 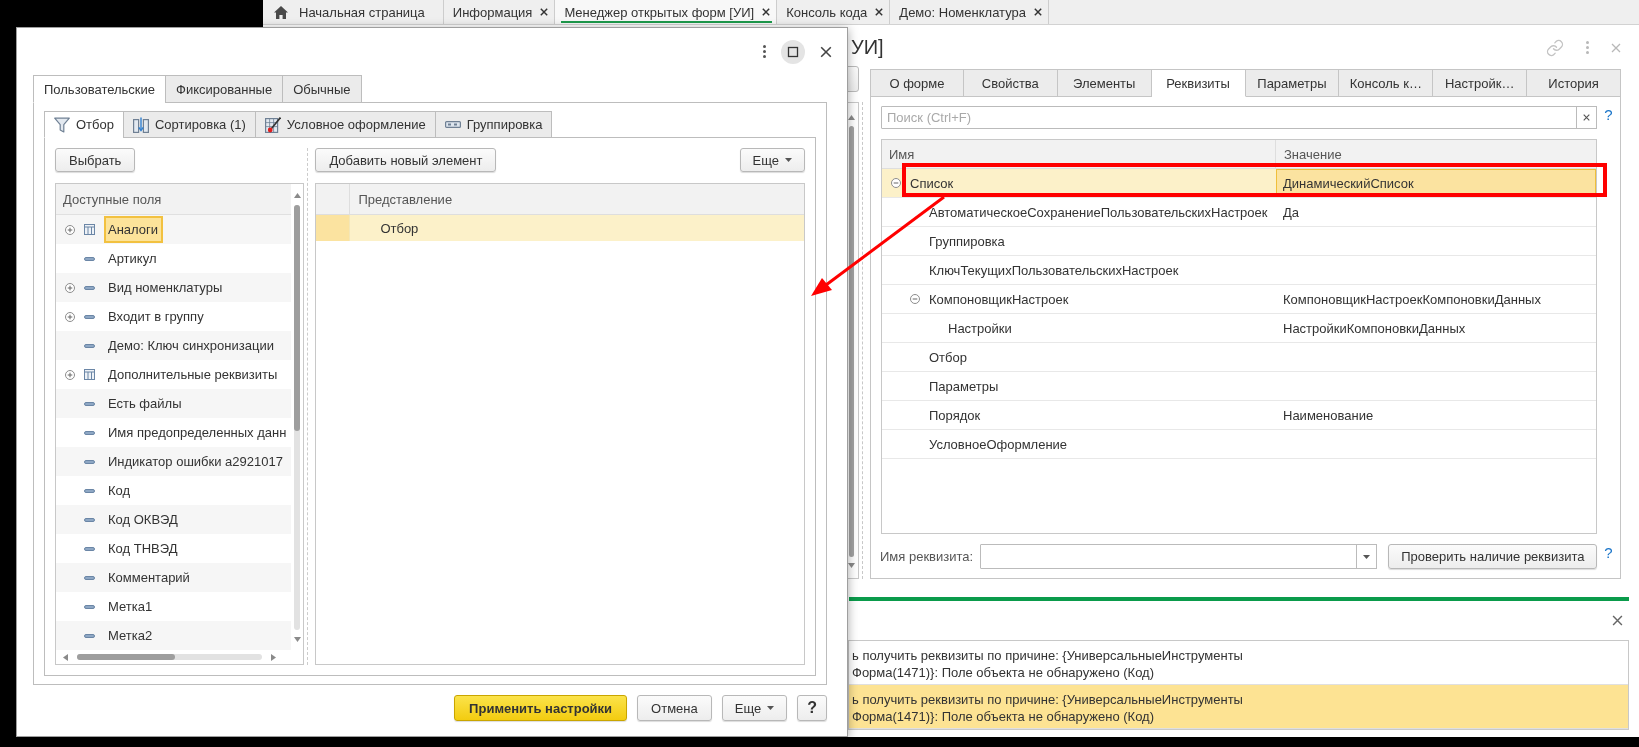 What do you see at coordinates (969, 12) in the screenshot?
I see `tab: Демо: Номенклатура` at bounding box center [969, 12].